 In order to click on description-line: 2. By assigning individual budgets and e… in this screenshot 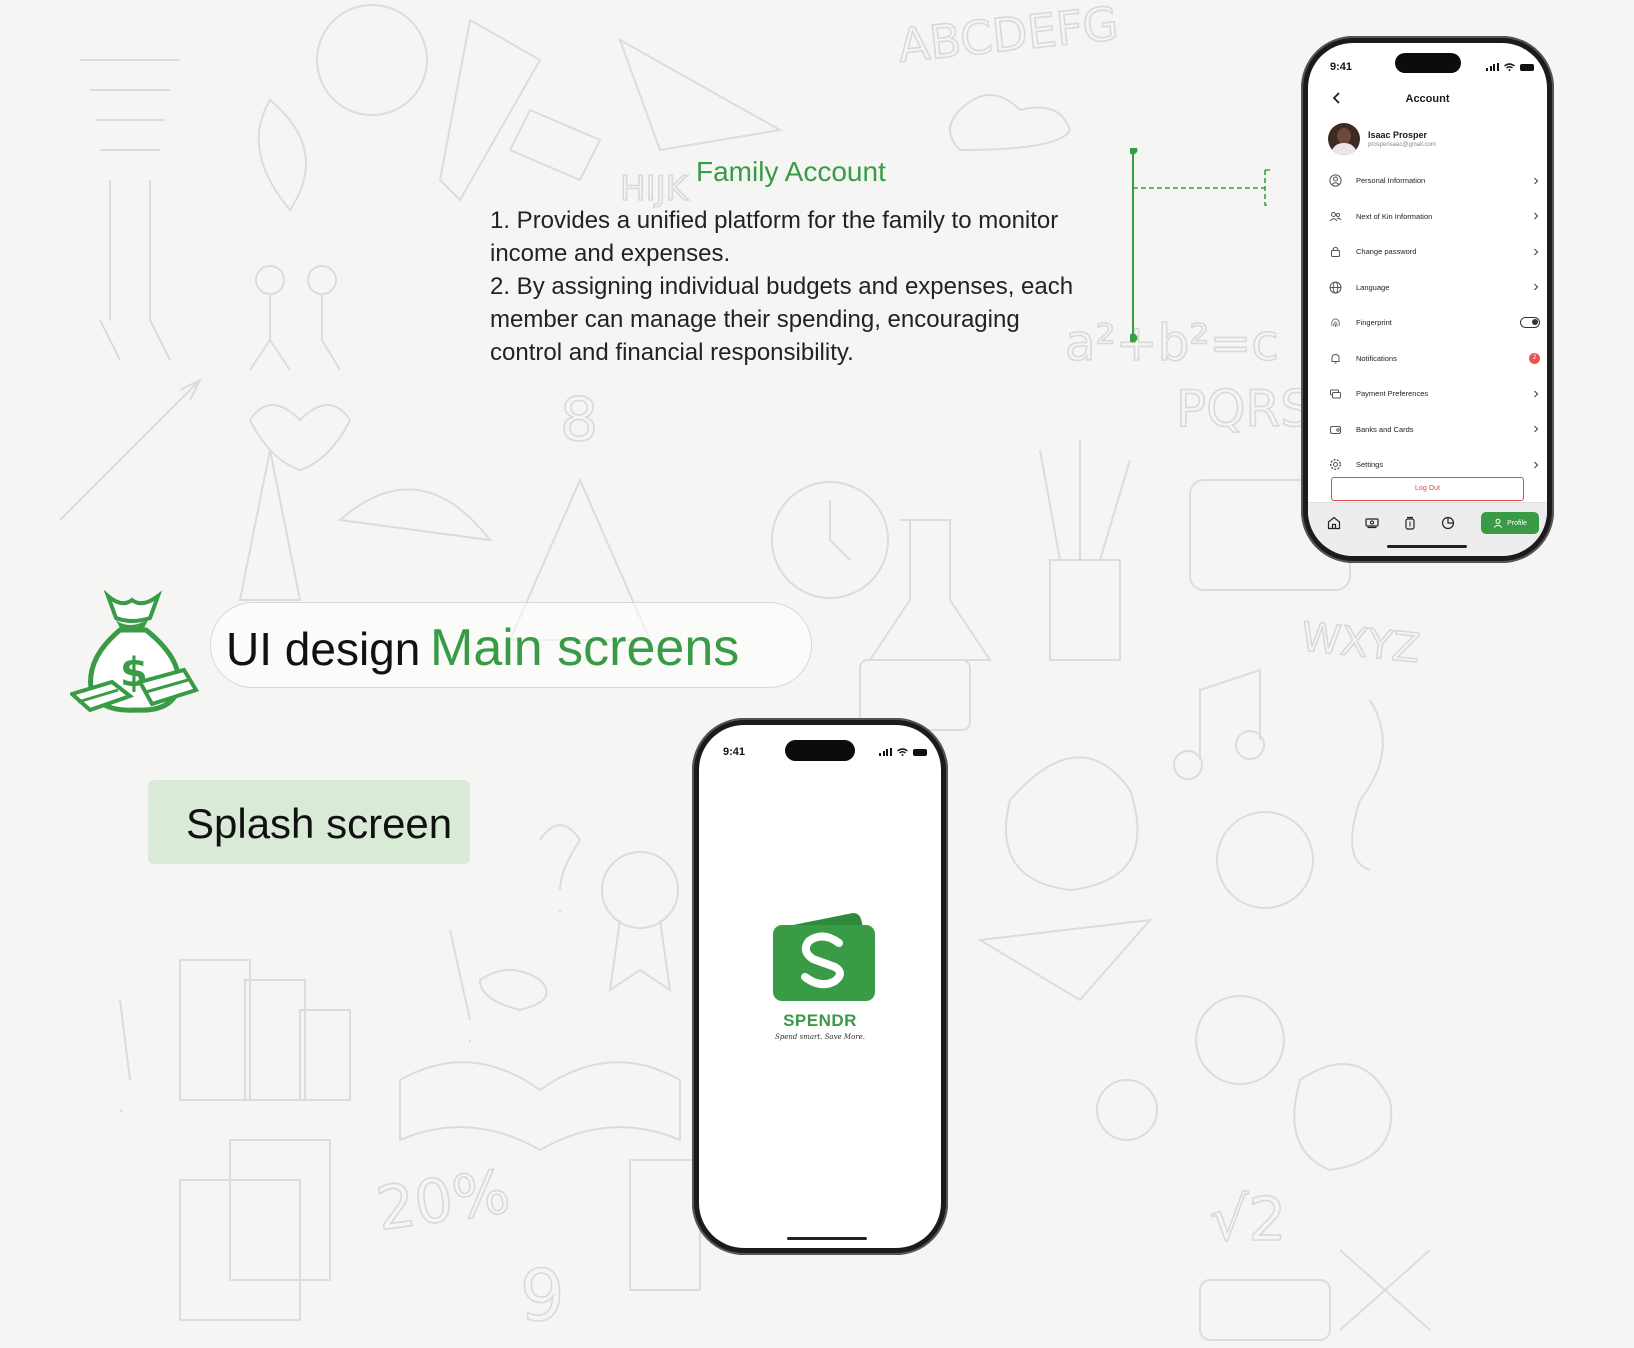, I will do `click(782, 286)`.